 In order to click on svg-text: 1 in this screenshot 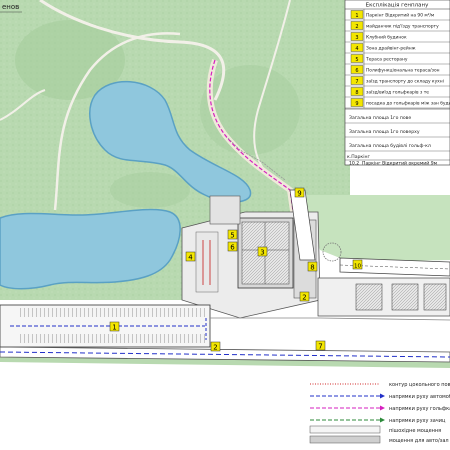, I will do `click(114, 328)`.